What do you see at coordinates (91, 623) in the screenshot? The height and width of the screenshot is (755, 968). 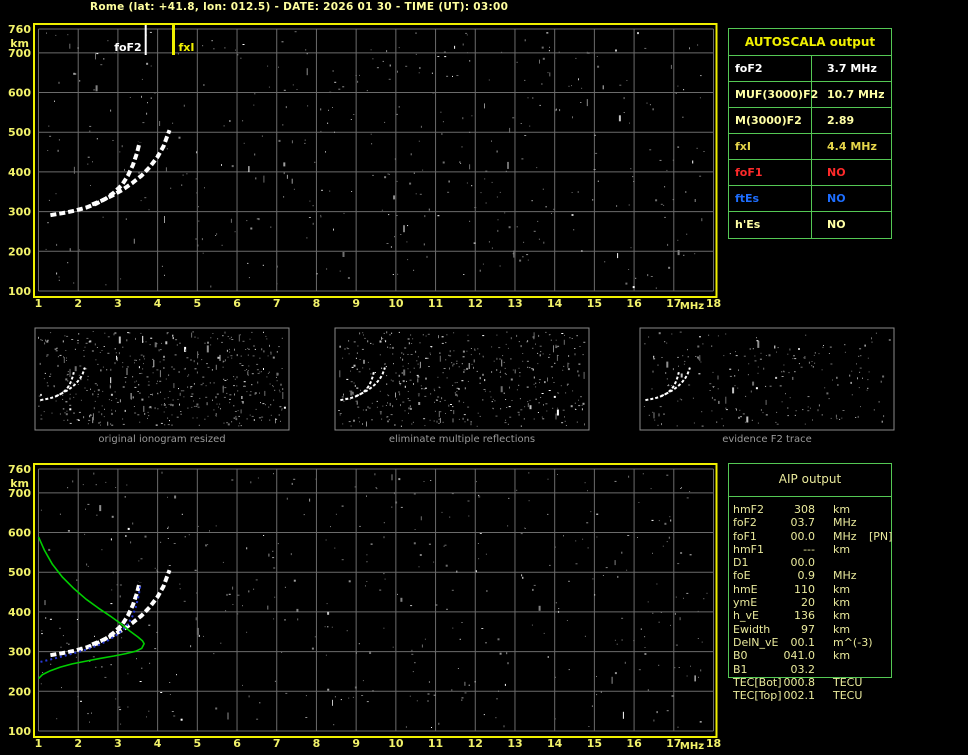 I see `trace-restored-F2-trace` at bounding box center [91, 623].